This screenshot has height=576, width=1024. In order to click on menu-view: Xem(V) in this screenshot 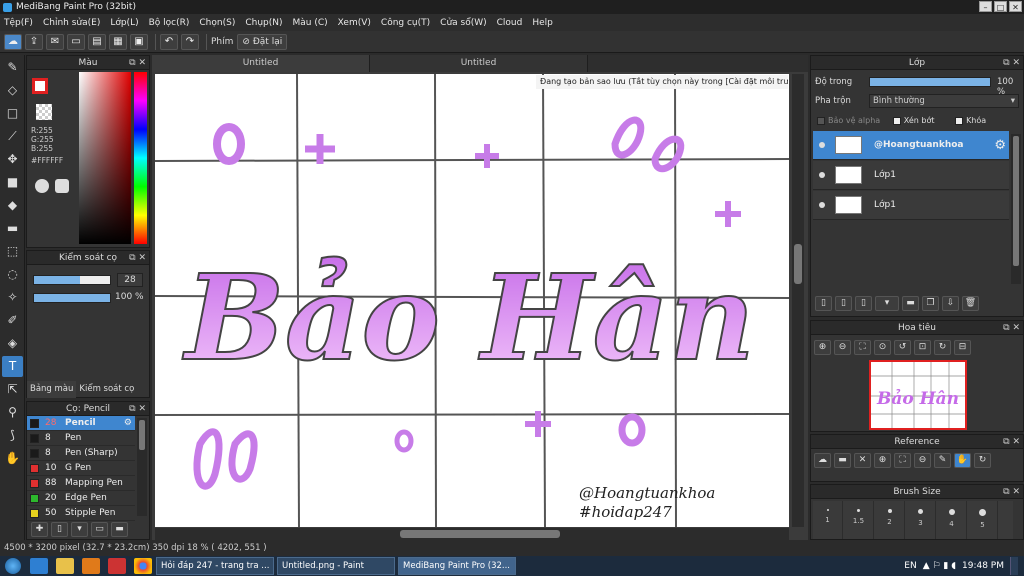, I will do `click(354, 23)`.